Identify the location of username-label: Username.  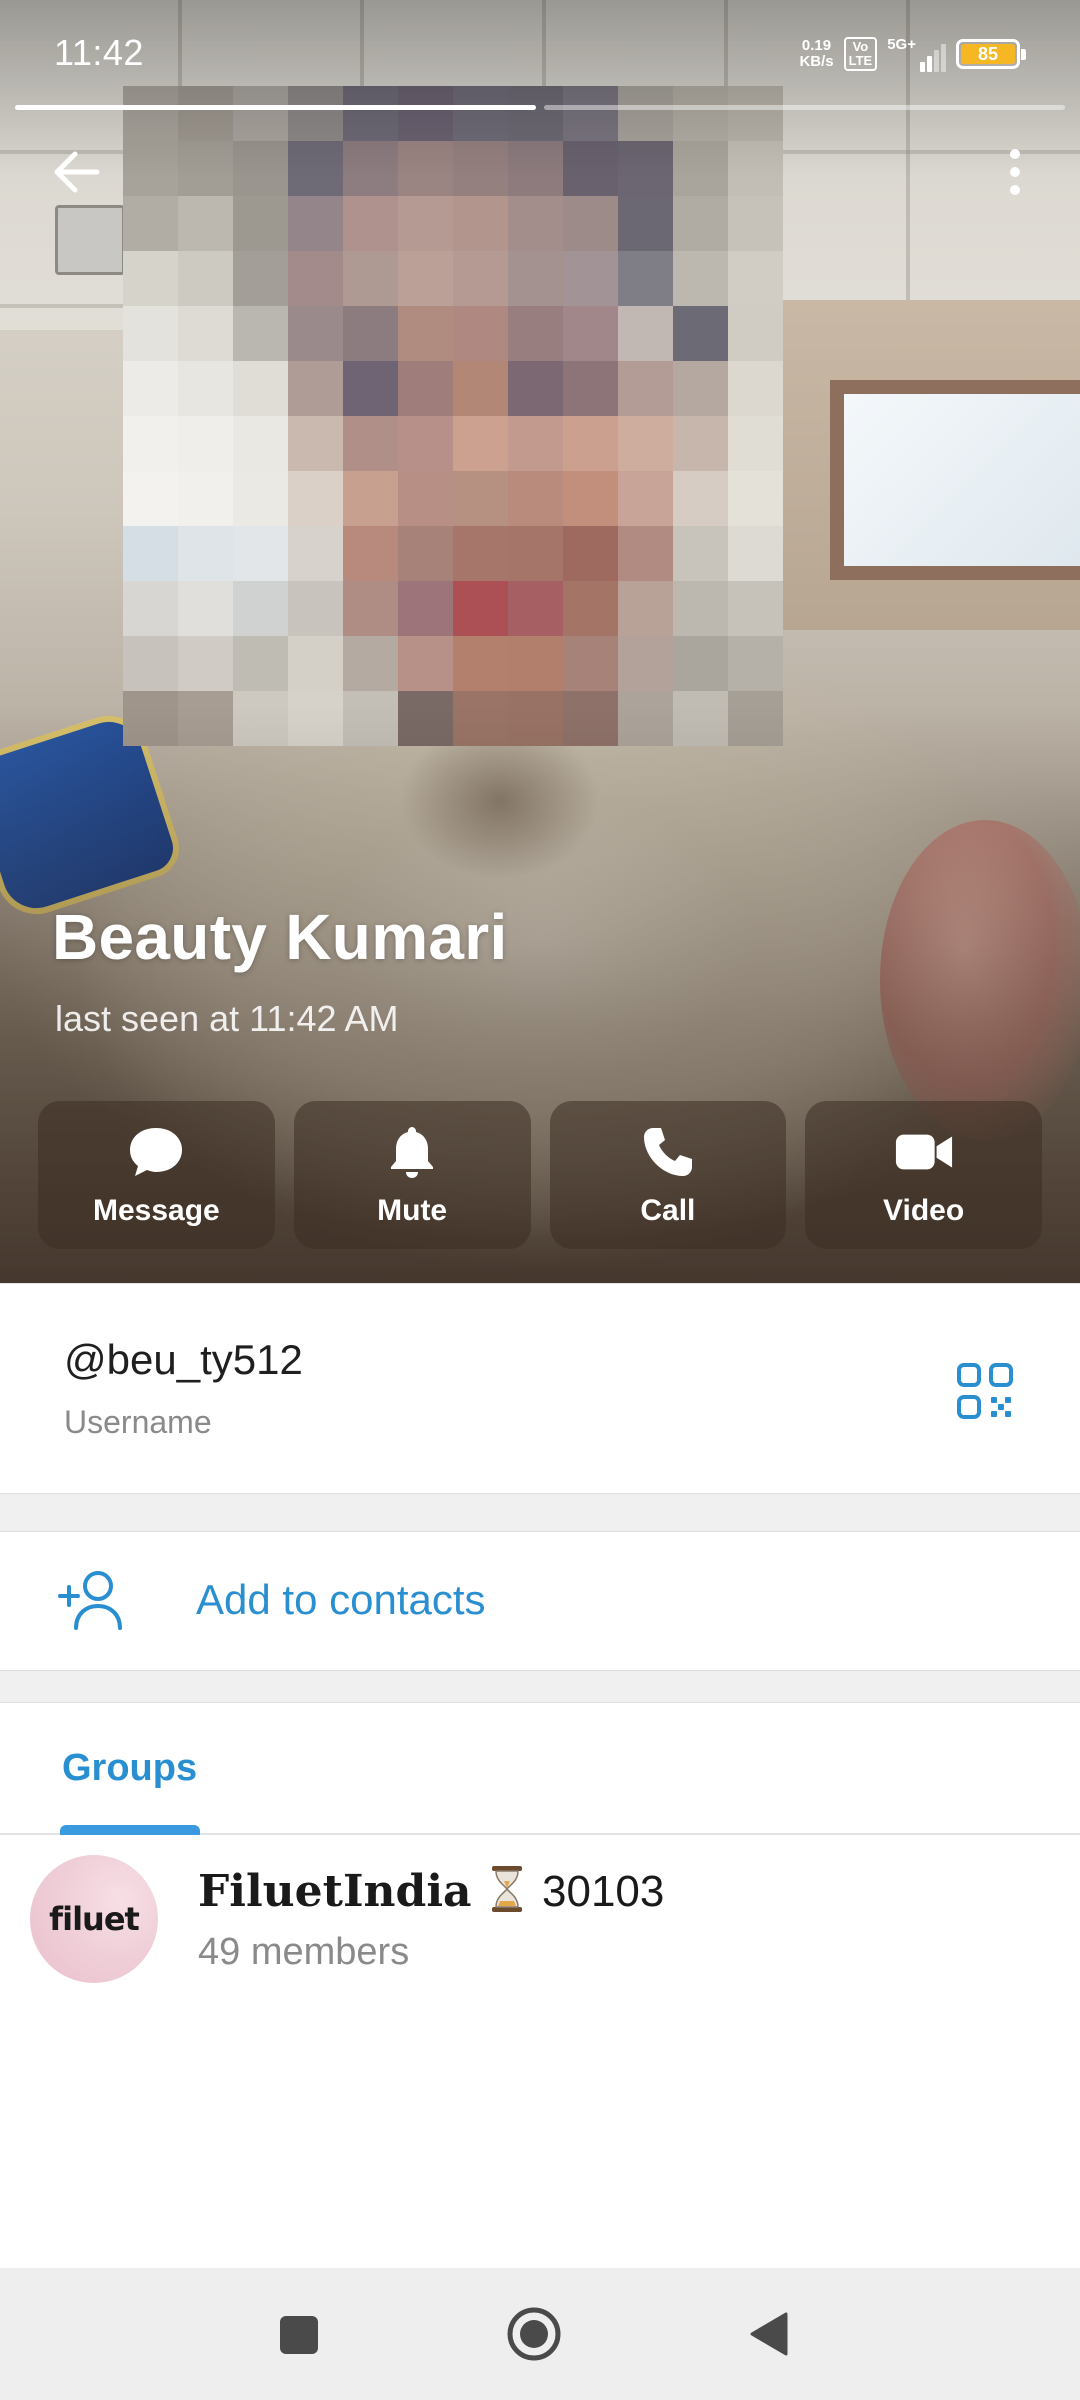
(138, 1422).